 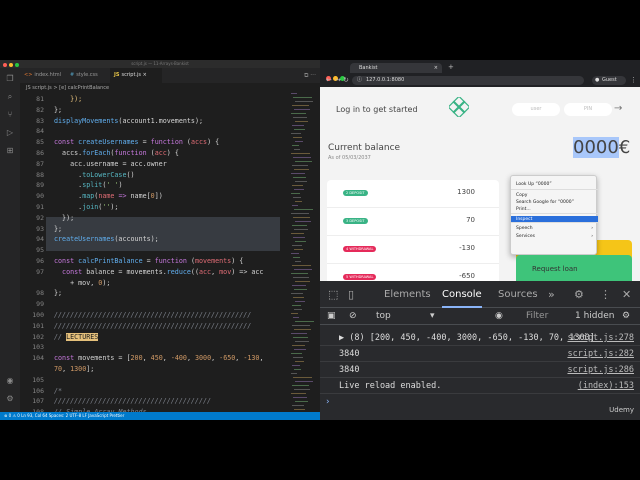 What do you see at coordinates (588, 109) in the screenshot?
I see `login-pin-input: PIN` at bounding box center [588, 109].